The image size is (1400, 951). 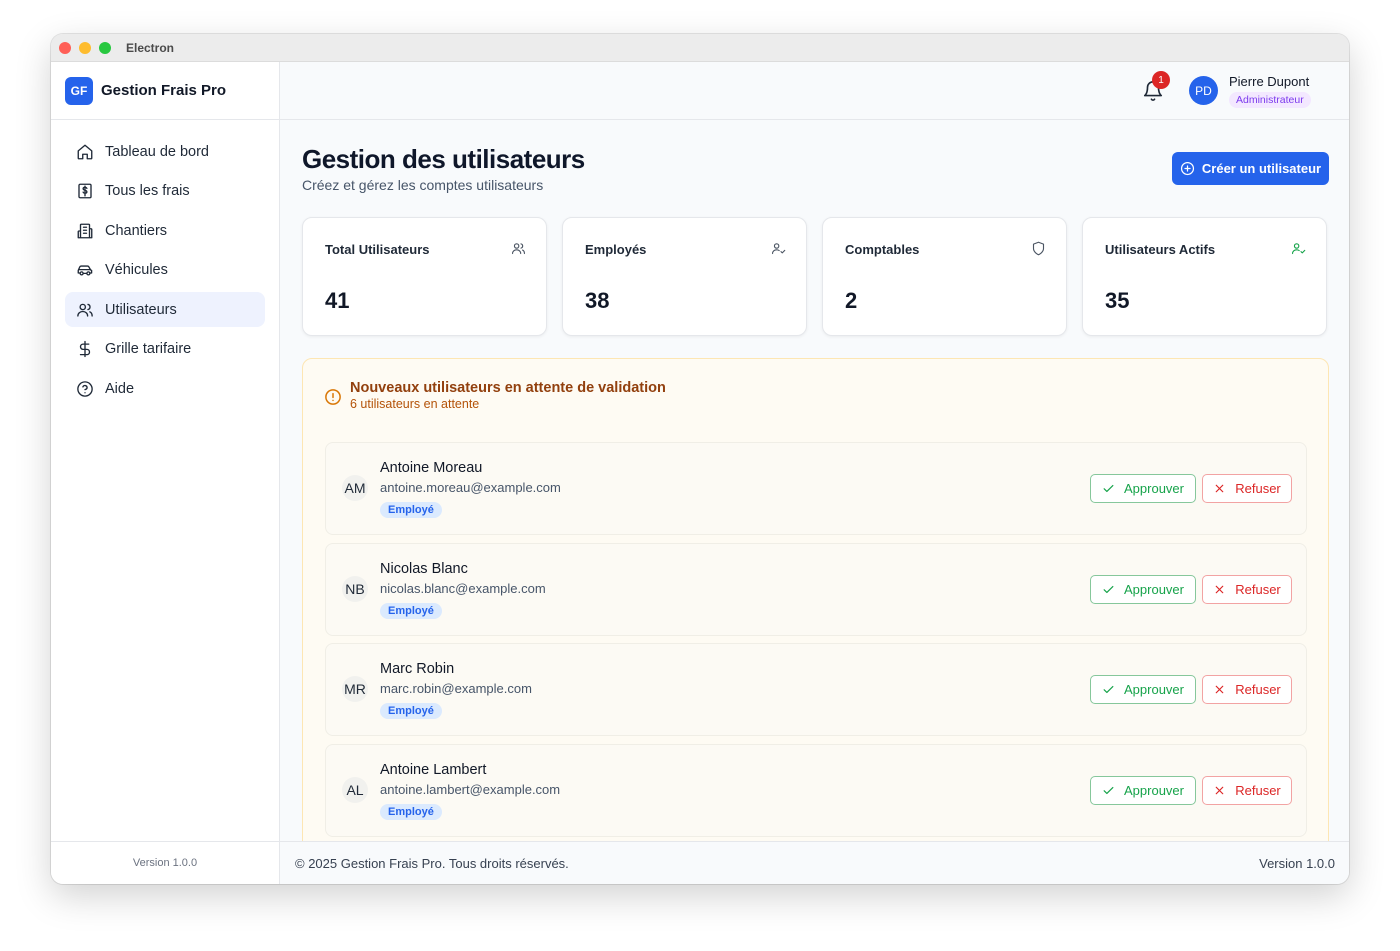 I want to click on create-user-label: Créer un utilisateur, so click(x=1261, y=168).